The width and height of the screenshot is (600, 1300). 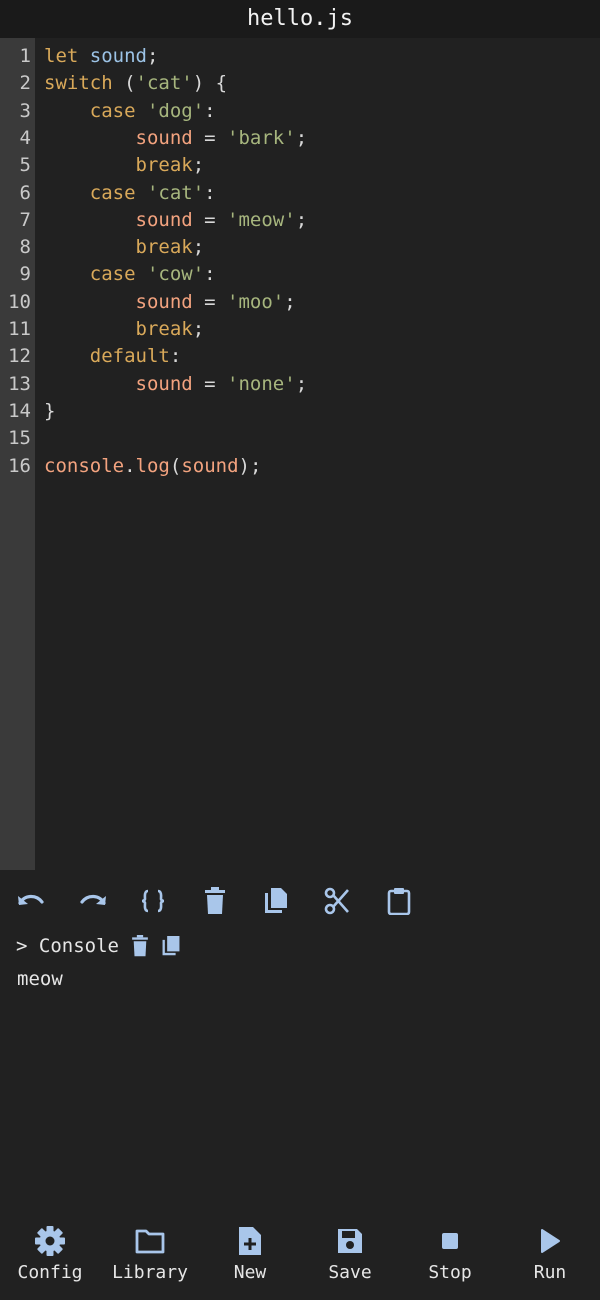 What do you see at coordinates (78, 83) in the screenshot?
I see `code-token: switch` at bounding box center [78, 83].